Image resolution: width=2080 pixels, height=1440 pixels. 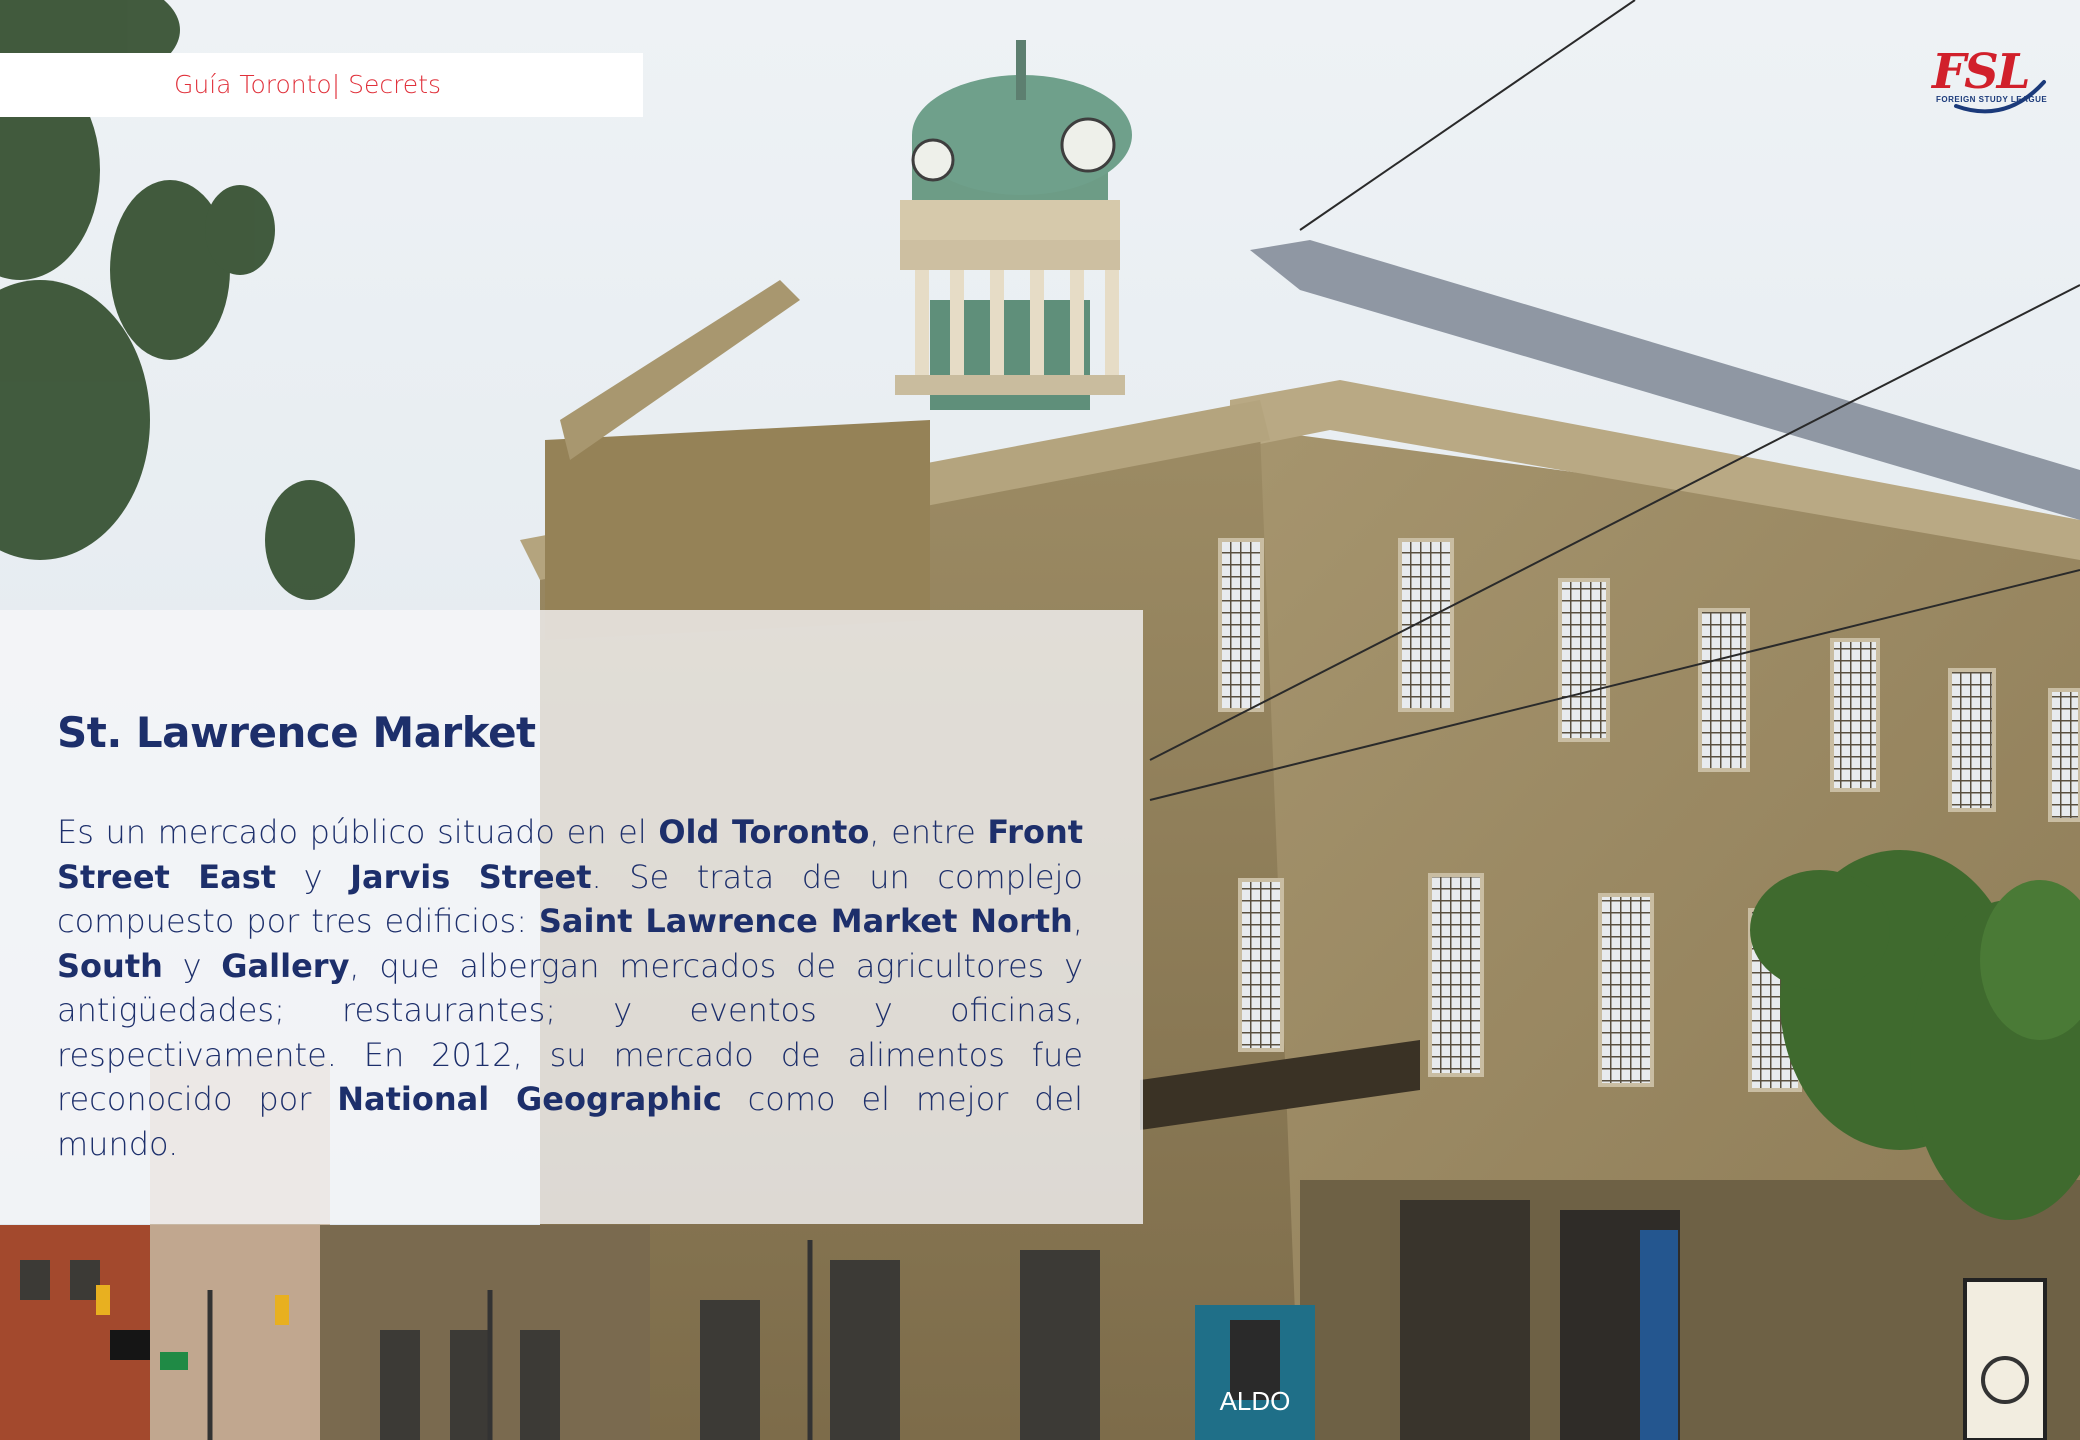 What do you see at coordinates (805, 921) in the screenshot?
I see `paragraph-highlight: Saint Lawrence Market North` at bounding box center [805, 921].